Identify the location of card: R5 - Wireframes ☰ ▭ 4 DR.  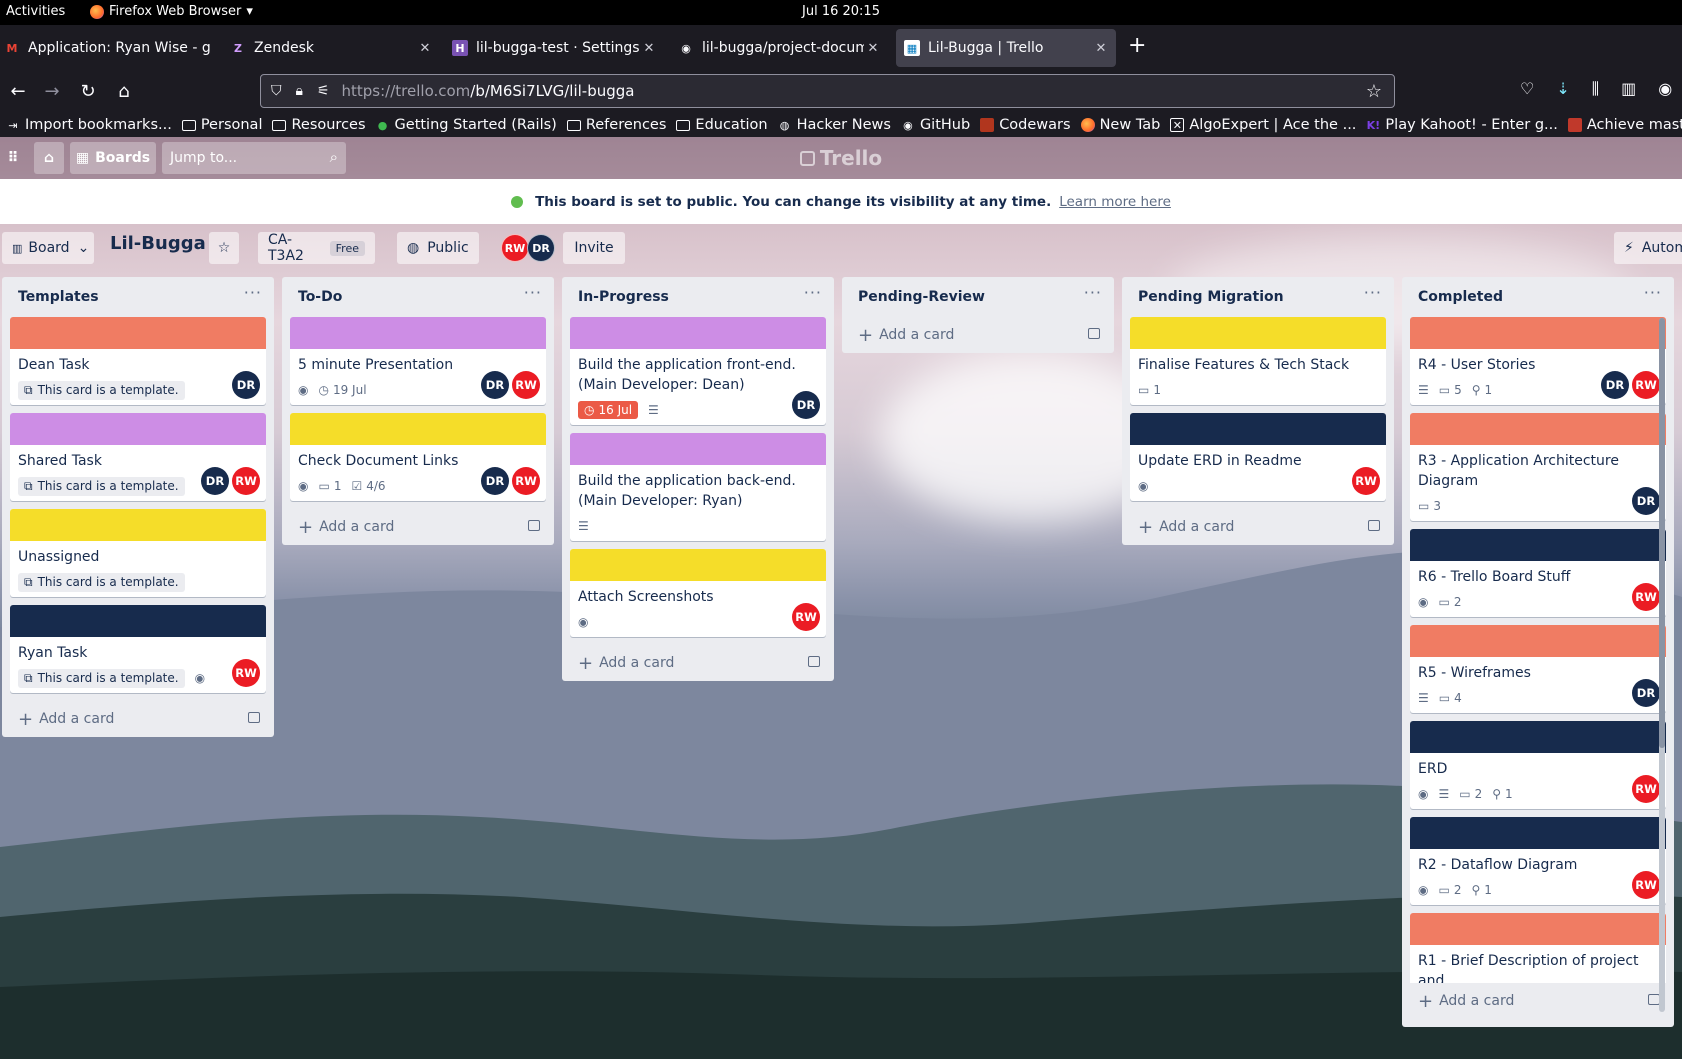
(1538, 669).